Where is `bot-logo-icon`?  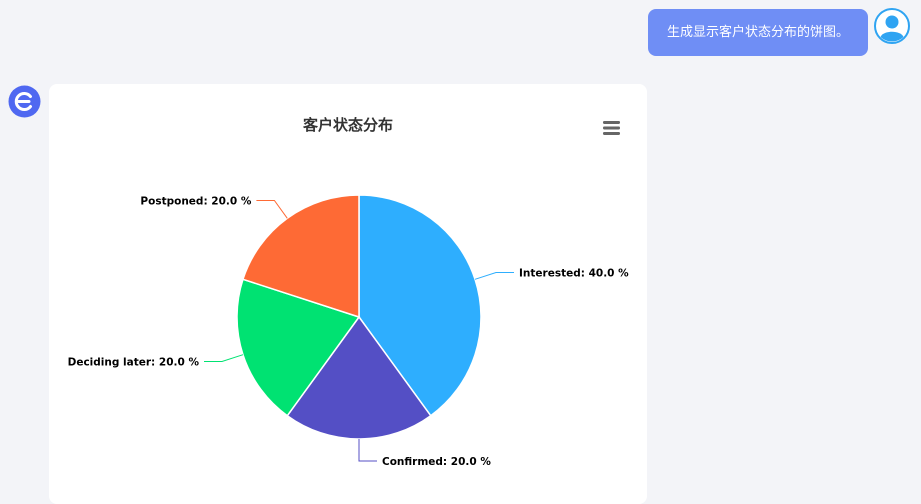 bot-logo-icon is located at coordinates (24, 101).